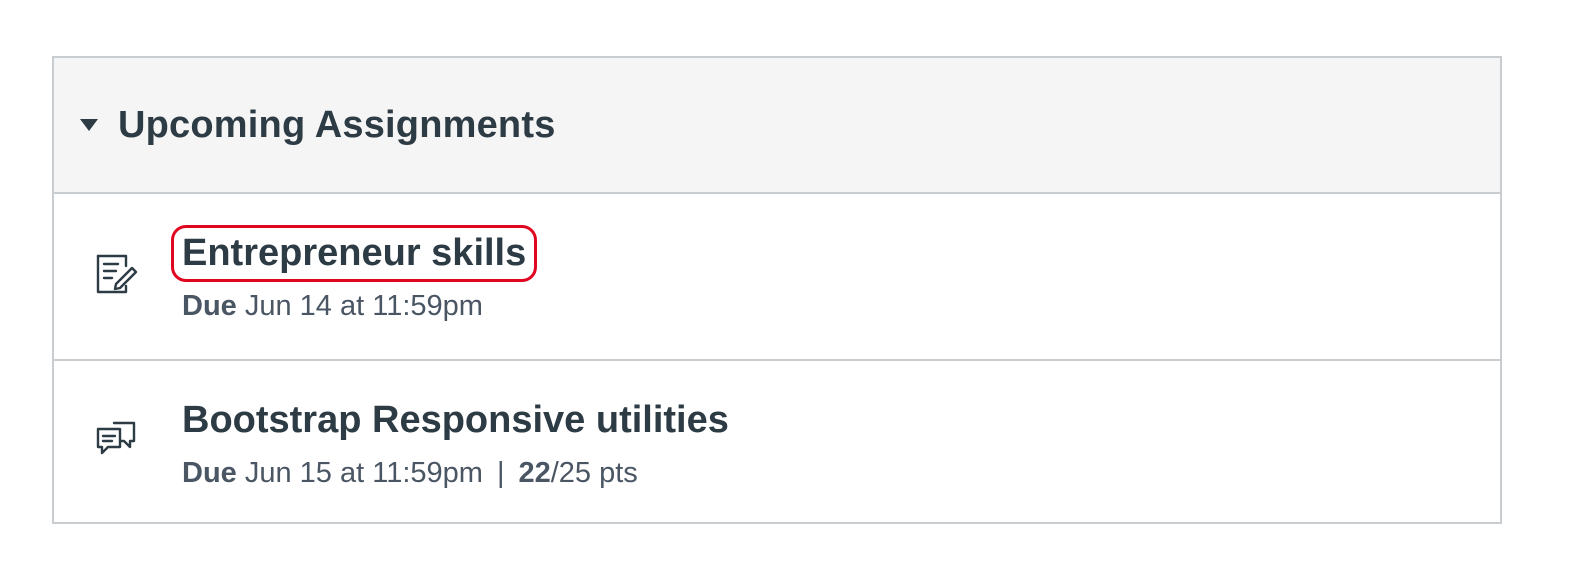  What do you see at coordinates (534, 473) in the screenshot?
I see `score-value: 22` at bounding box center [534, 473].